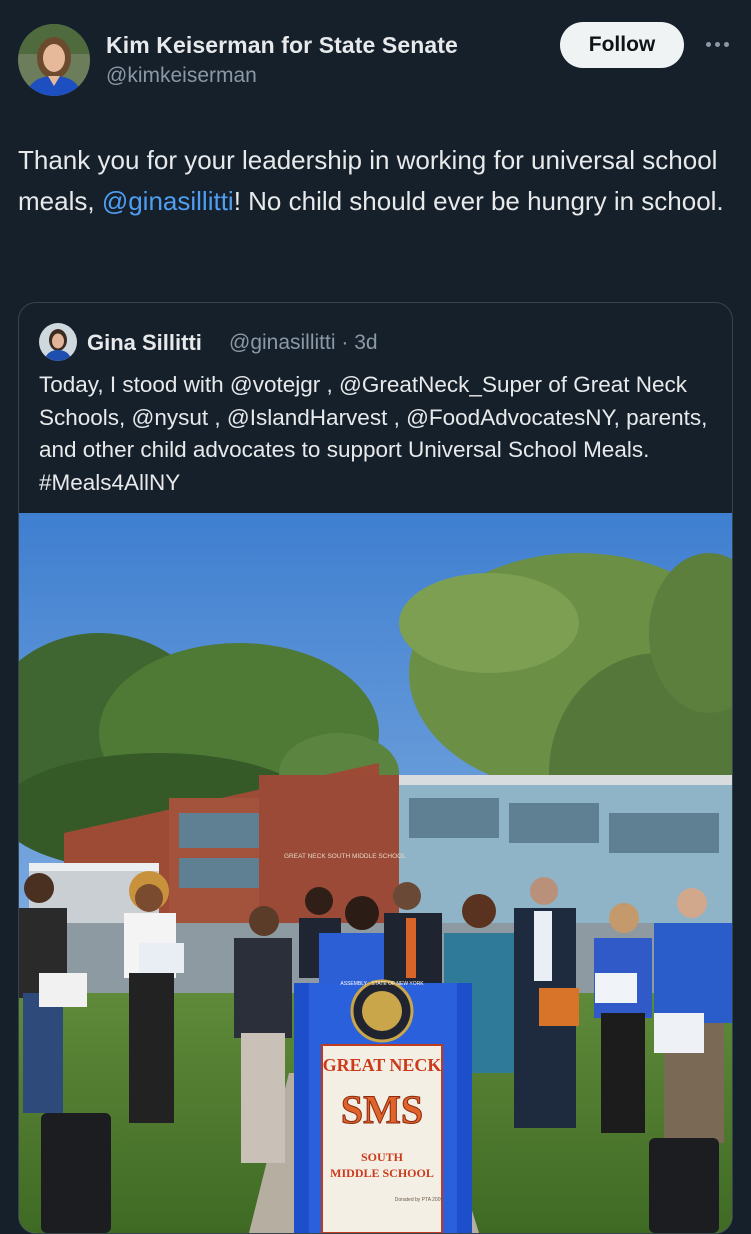  What do you see at coordinates (684, 1185) in the screenshot?
I see `speaker-right` at bounding box center [684, 1185].